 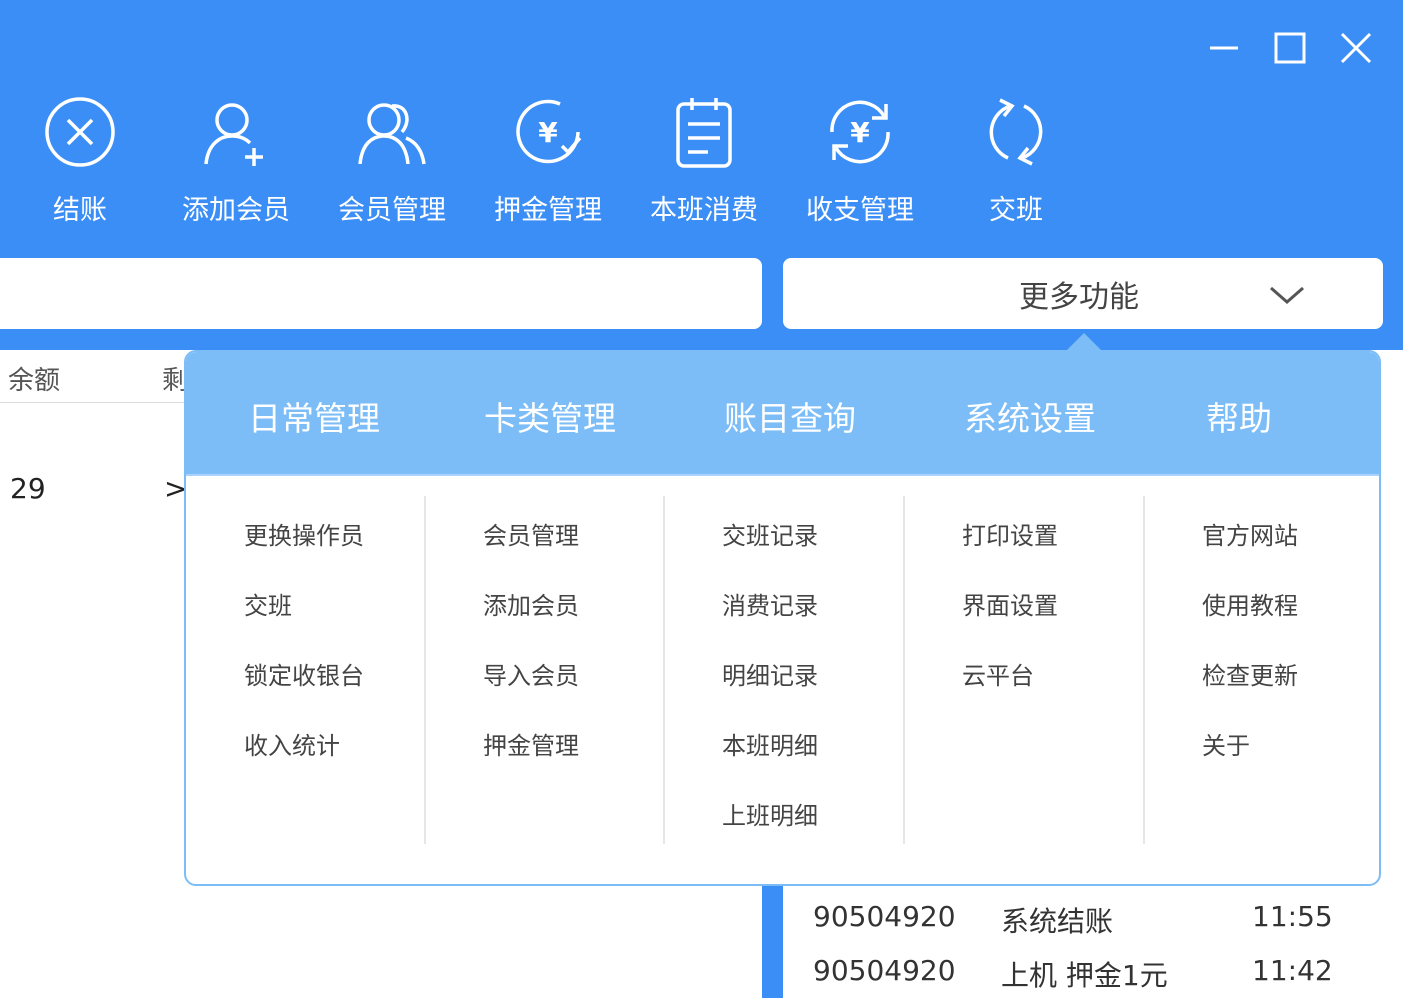 I want to click on users-icon, so click(x=392, y=132).